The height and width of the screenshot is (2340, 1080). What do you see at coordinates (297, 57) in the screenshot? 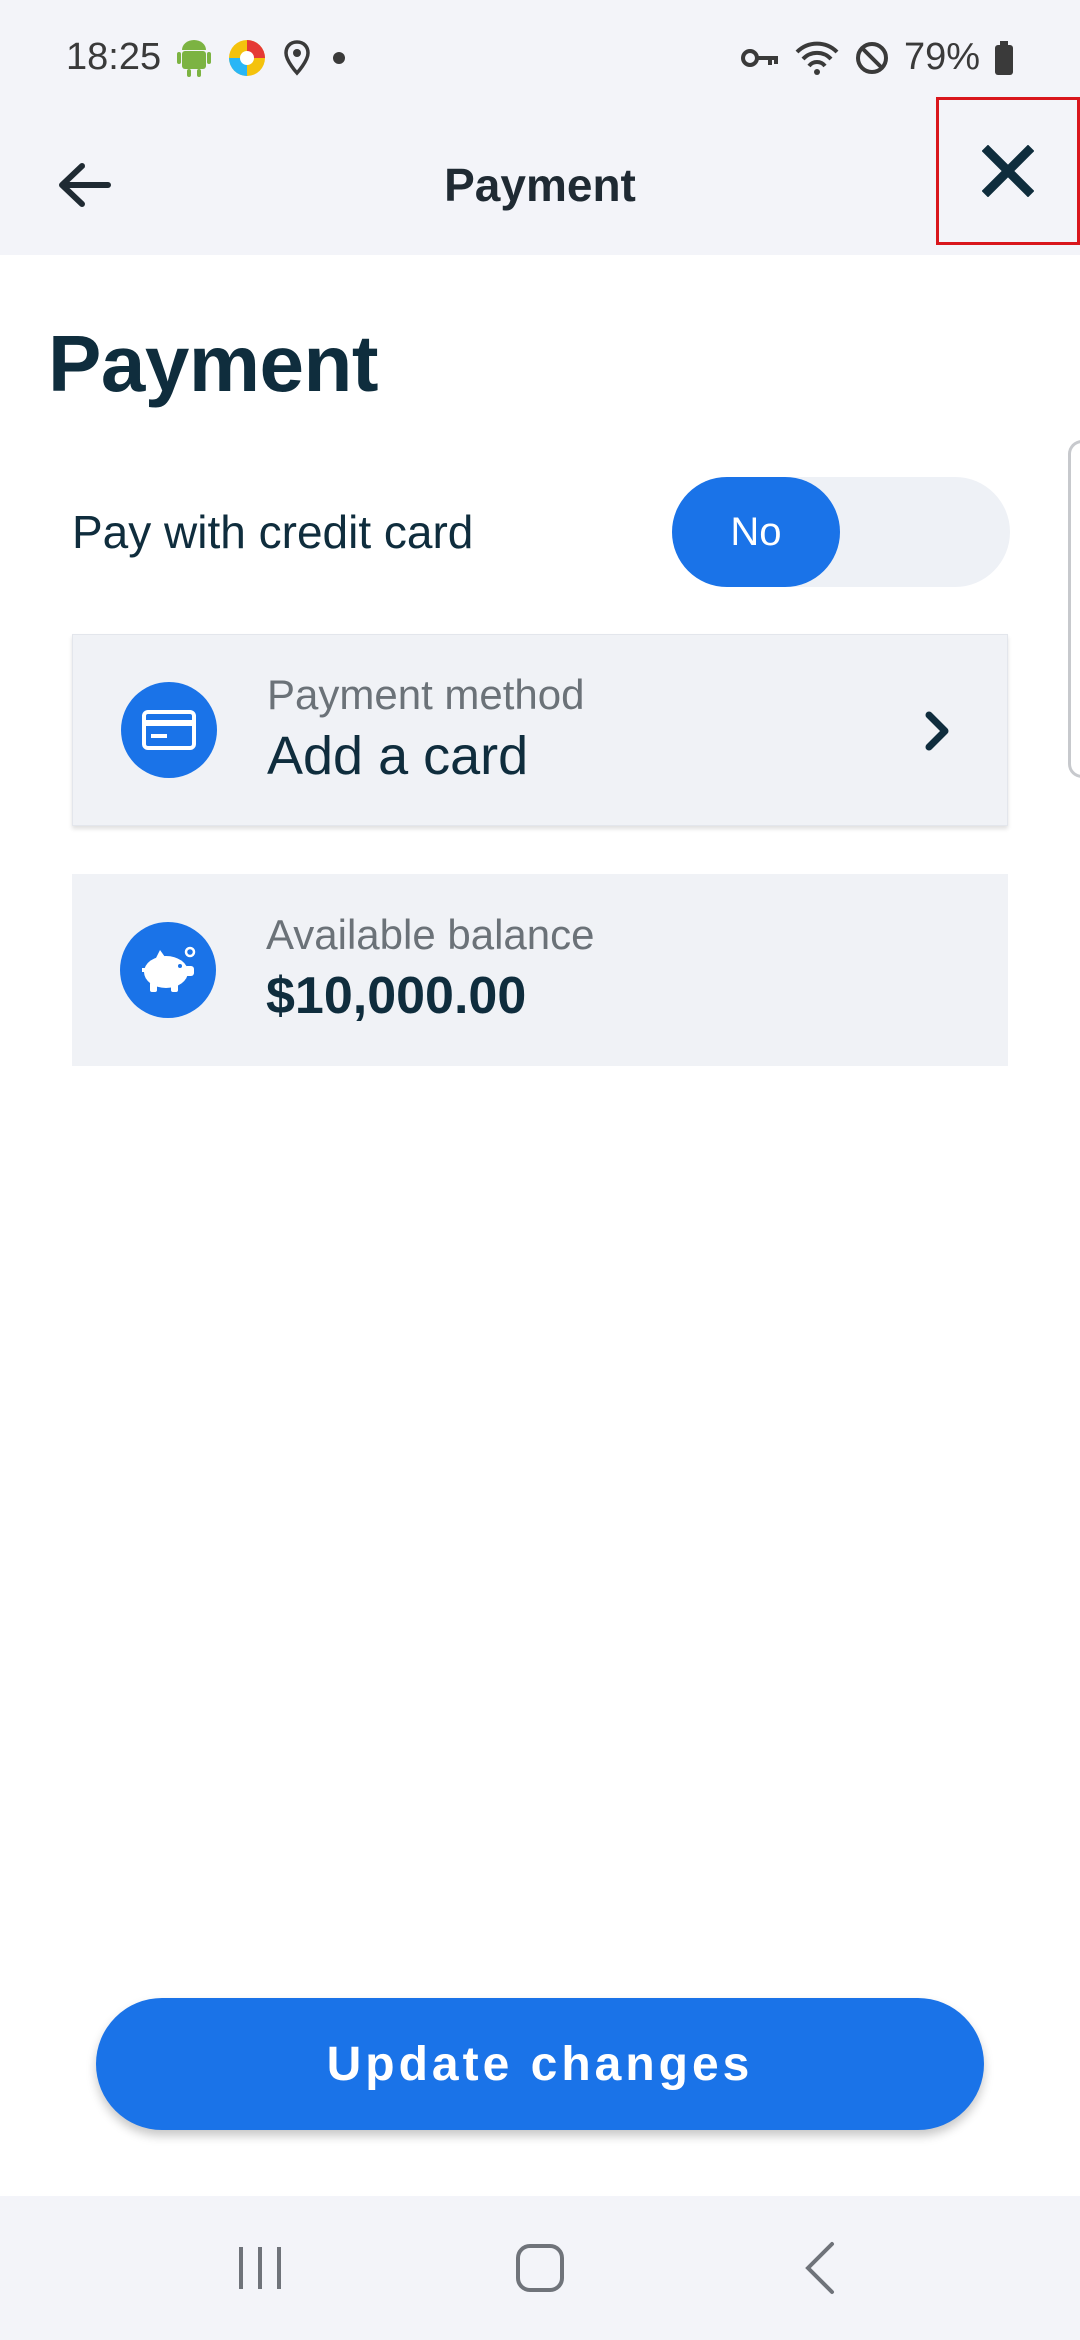
I see `location-icon` at bounding box center [297, 57].